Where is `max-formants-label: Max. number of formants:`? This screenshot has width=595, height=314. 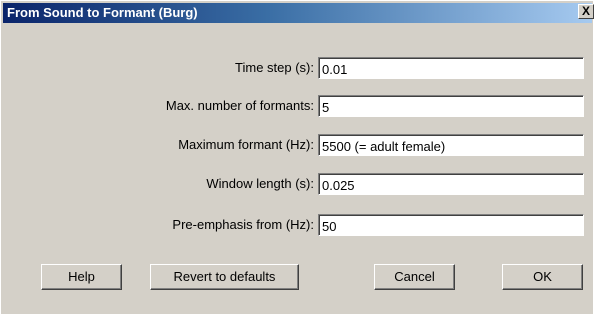 max-formants-label: Max. number of formants: is located at coordinates (239, 105).